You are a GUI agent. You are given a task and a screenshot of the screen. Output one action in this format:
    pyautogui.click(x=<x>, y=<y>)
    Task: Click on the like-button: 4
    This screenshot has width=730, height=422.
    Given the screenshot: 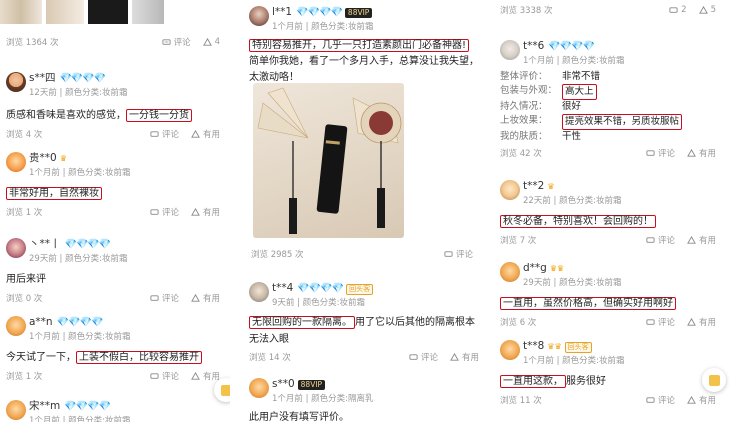 What is the action you would take?
    pyautogui.click(x=211, y=42)
    